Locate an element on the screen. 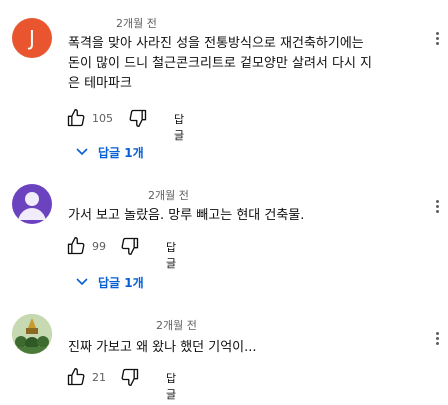 The width and height of the screenshot is (448, 405). like-count: 99 is located at coordinates (99, 246).